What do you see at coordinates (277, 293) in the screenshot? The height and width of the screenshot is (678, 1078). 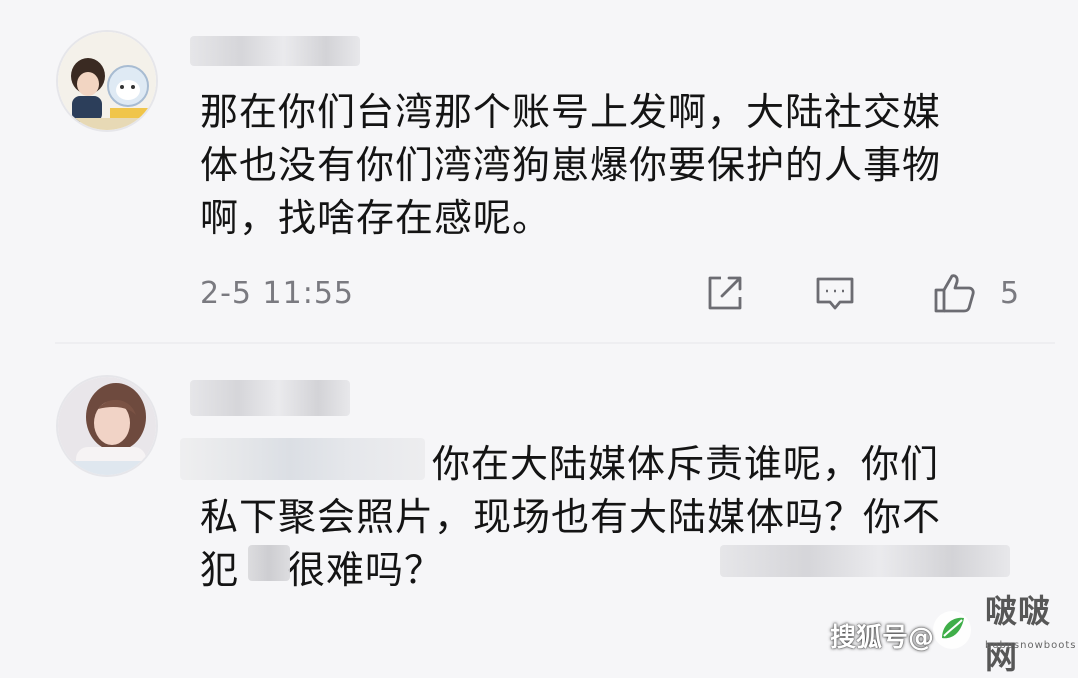 I see `timestamp: 2-5 11:55` at bounding box center [277, 293].